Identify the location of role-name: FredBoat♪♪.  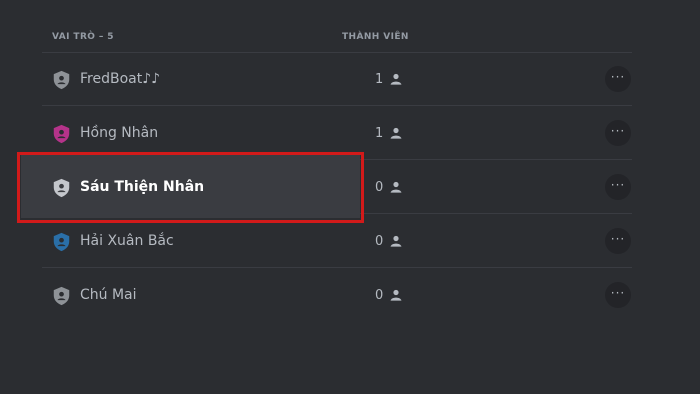
(120, 79).